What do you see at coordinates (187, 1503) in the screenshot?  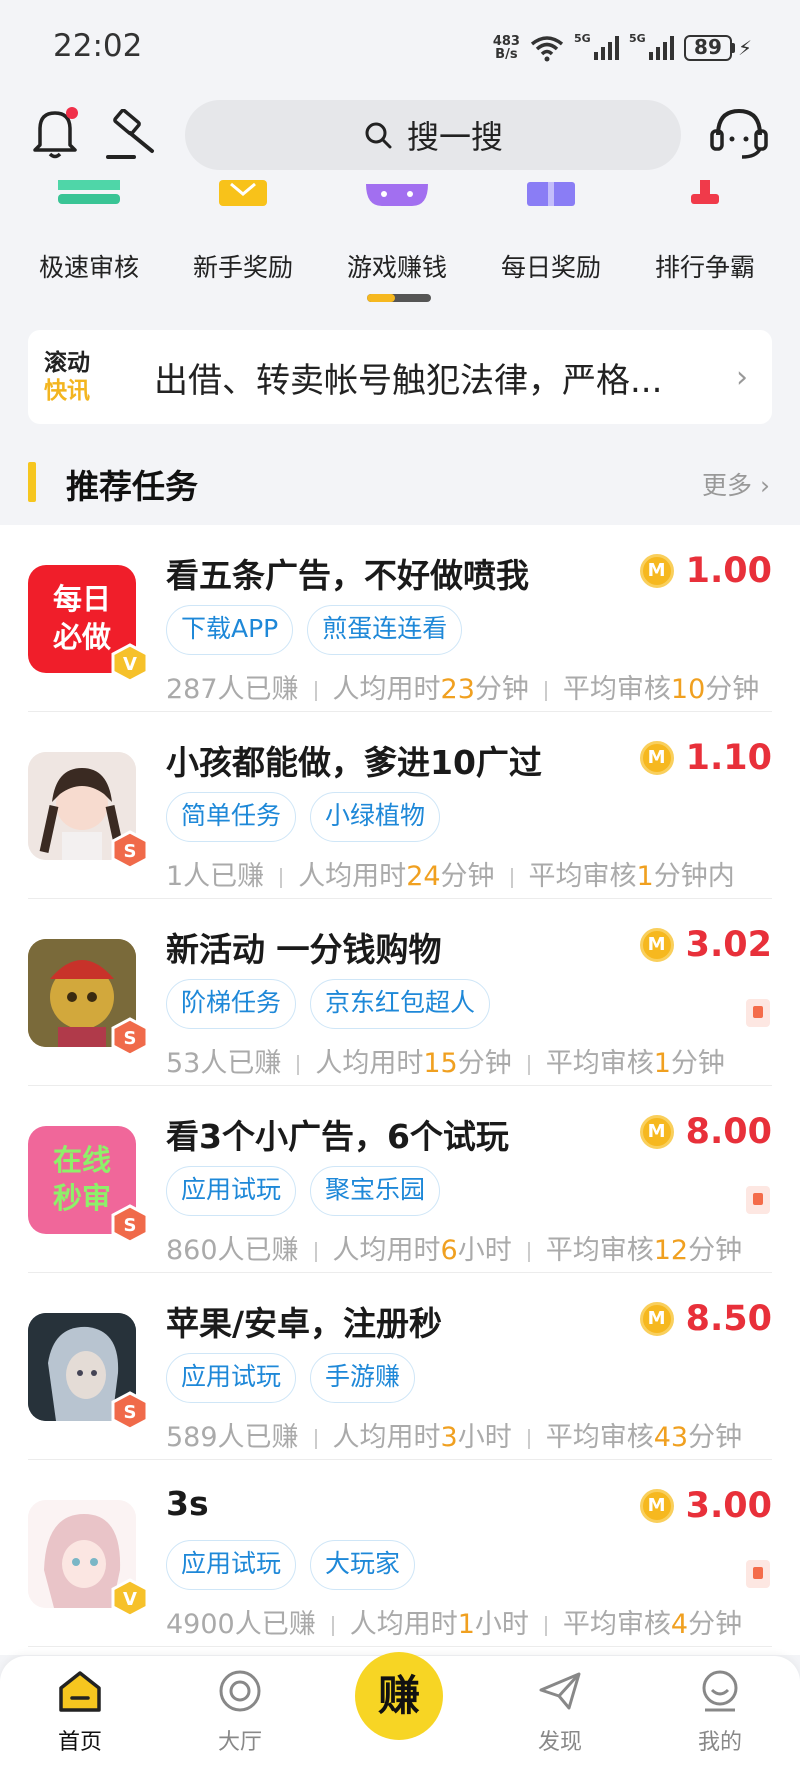 I see `task-title: 3s` at bounding box center [187, 1503].